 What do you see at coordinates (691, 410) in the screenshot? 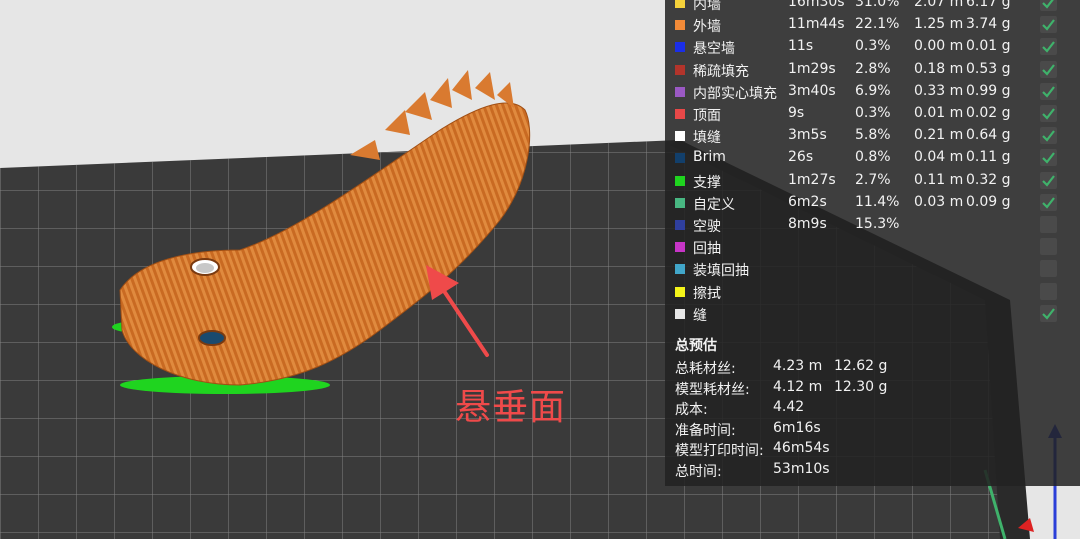
I see `summary-label: 成本:` at bounding box center [691, 410].